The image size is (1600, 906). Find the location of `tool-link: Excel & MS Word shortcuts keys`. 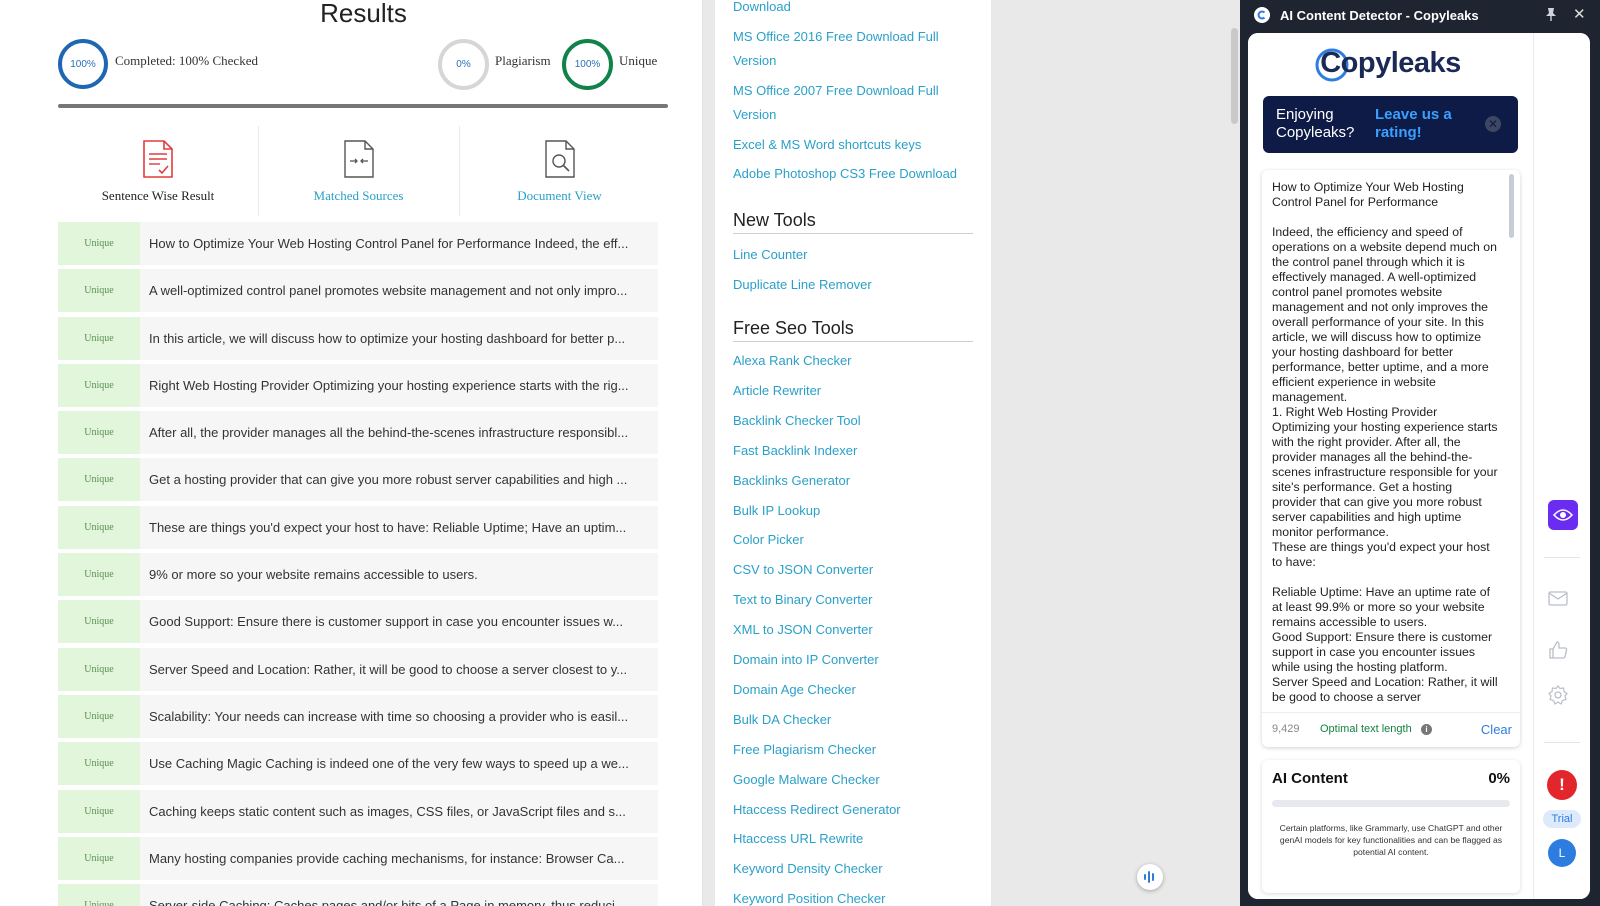

tool-link: Excel & MS Word shortcuts keys is located at coordinates (827, 144).